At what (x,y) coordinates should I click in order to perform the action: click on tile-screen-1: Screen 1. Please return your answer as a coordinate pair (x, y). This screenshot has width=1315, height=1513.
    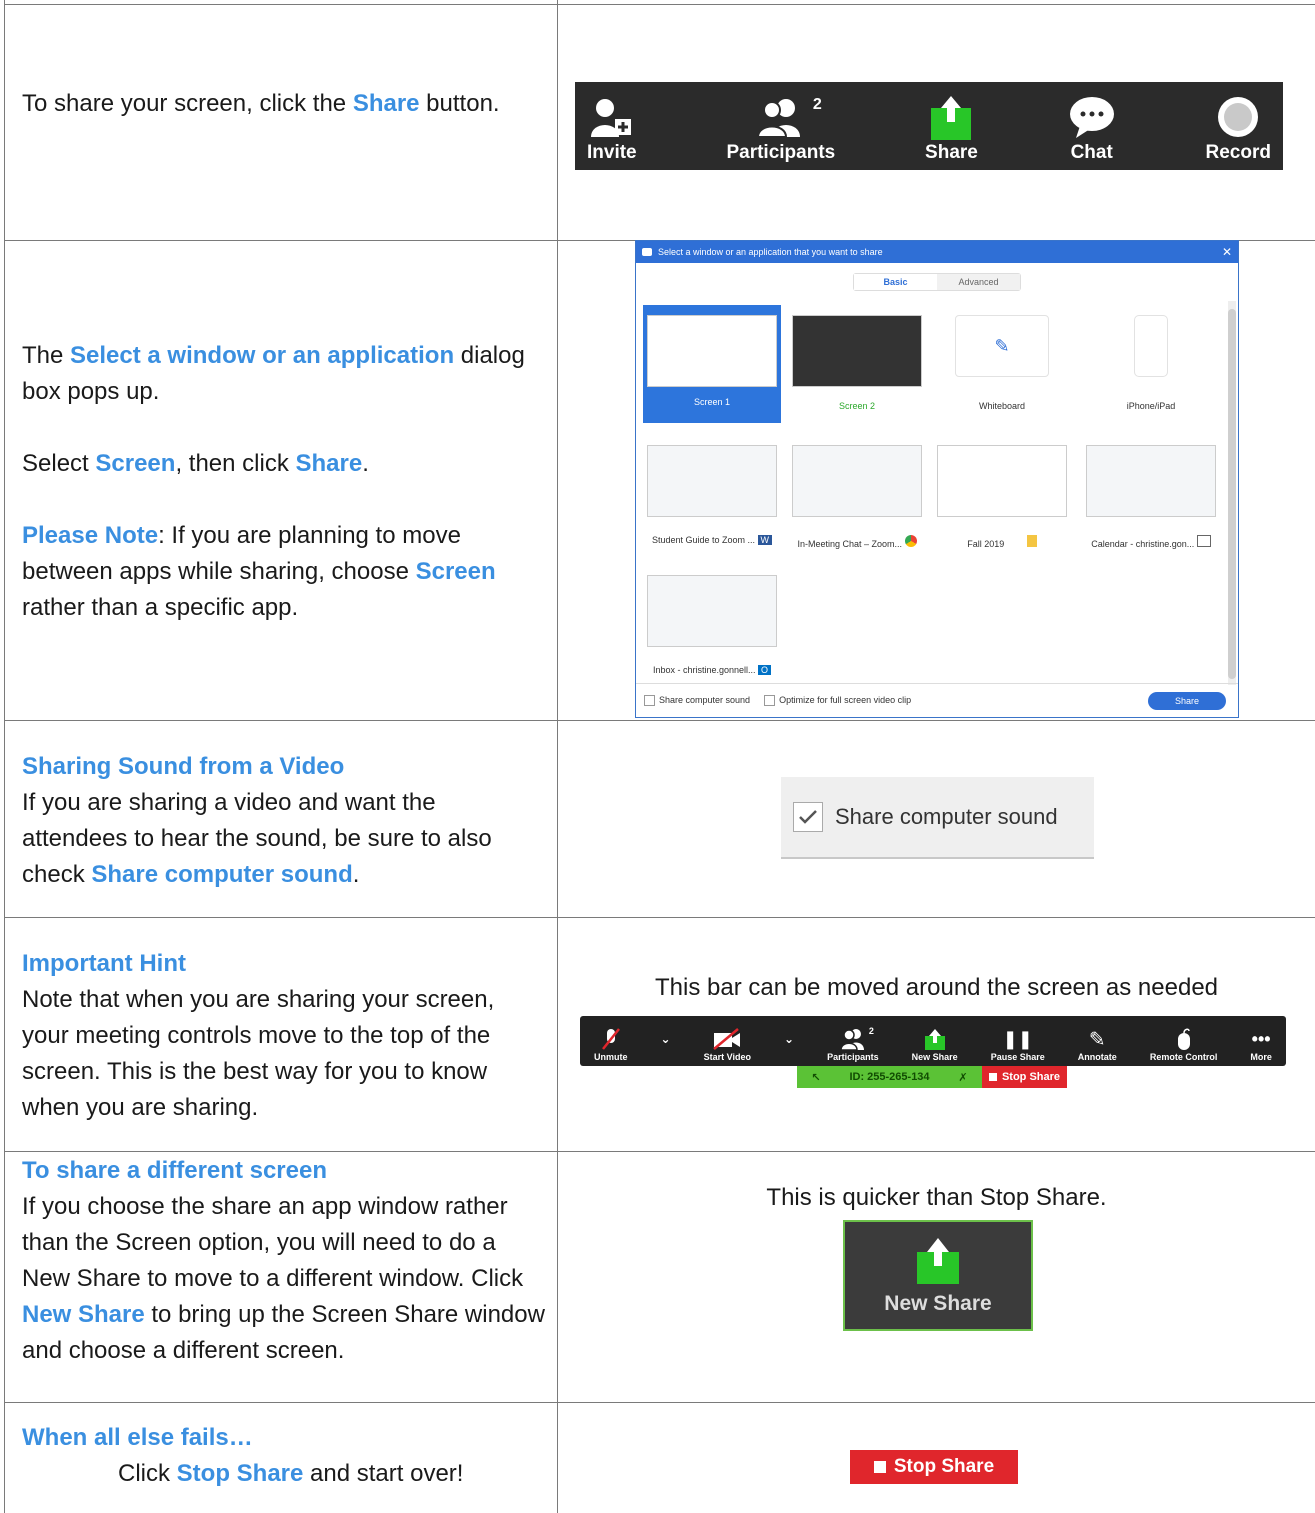
    Looking at the image, I should click on (712, 364).